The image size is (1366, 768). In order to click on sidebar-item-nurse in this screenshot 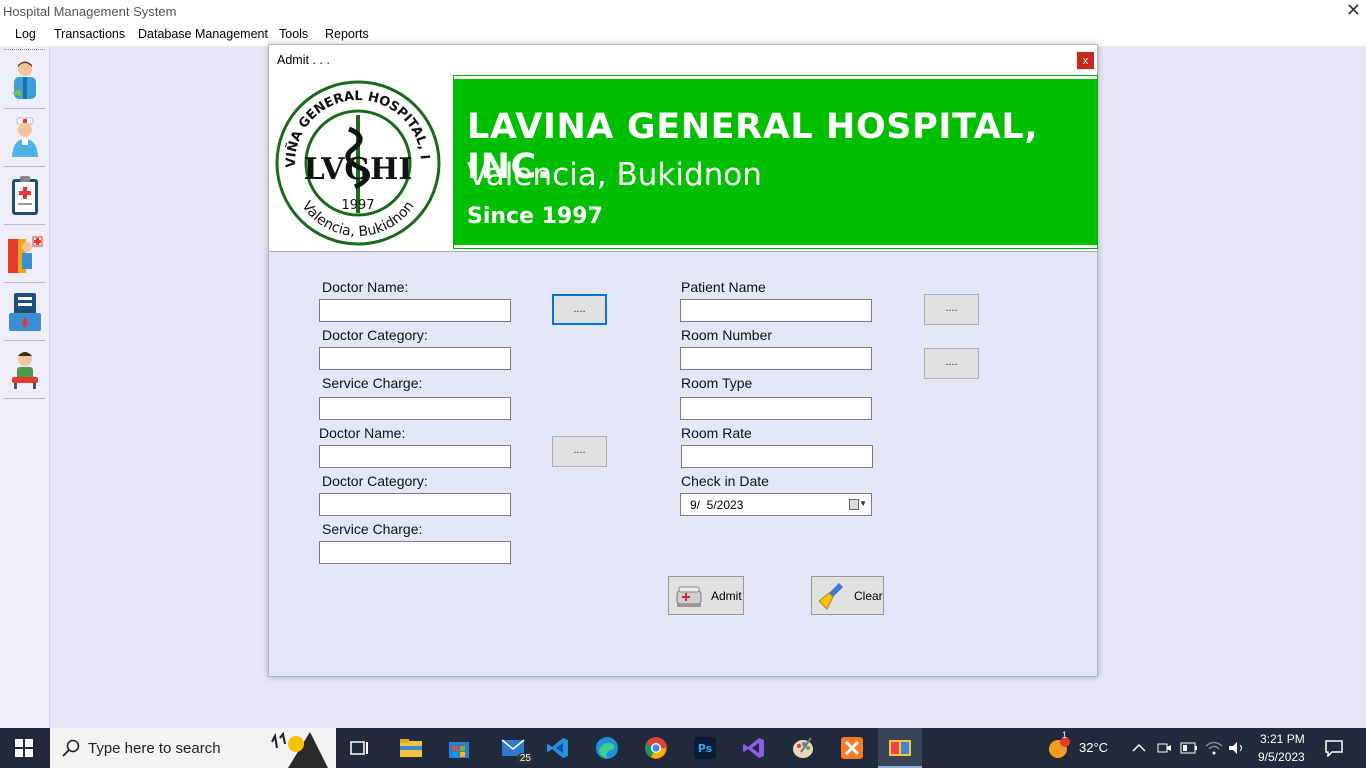, I will do `click(24, 138)`.